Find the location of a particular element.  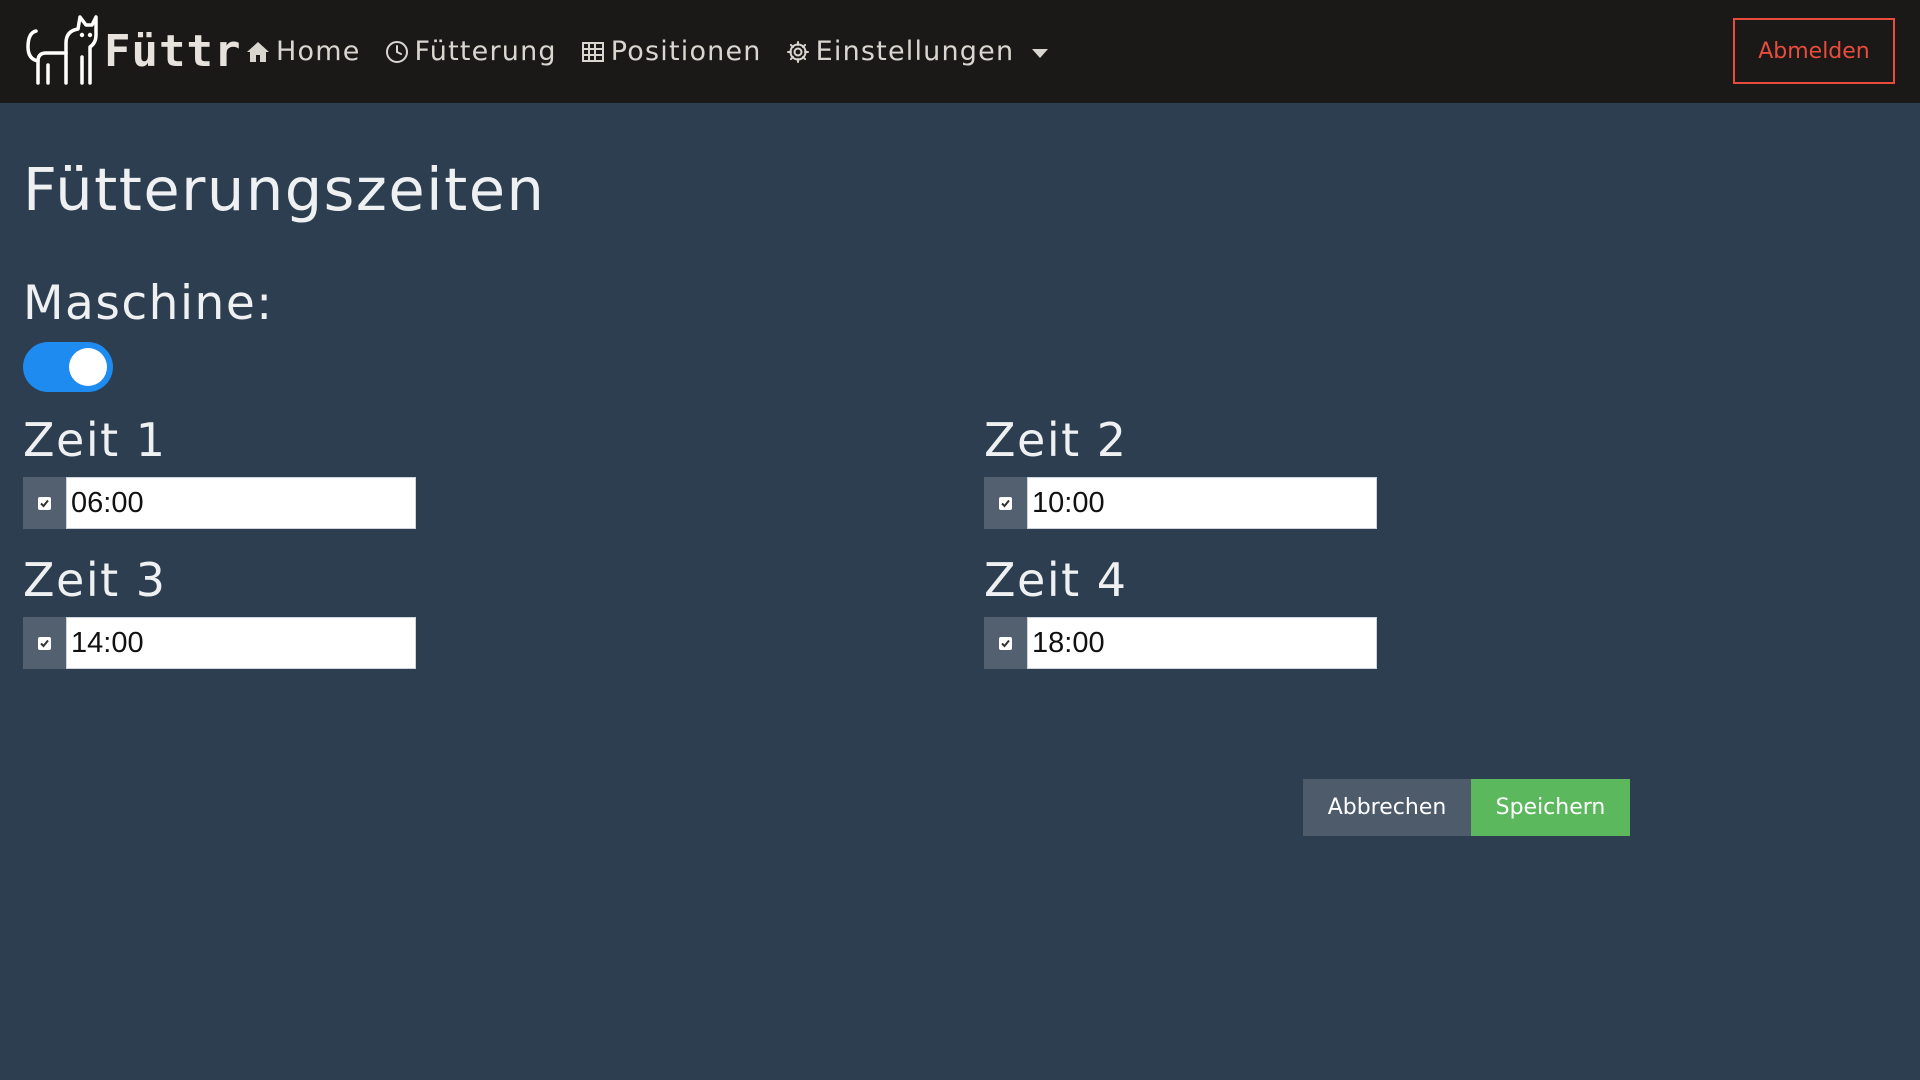

brand-link: Füttr is located at coordinates (131, 51).